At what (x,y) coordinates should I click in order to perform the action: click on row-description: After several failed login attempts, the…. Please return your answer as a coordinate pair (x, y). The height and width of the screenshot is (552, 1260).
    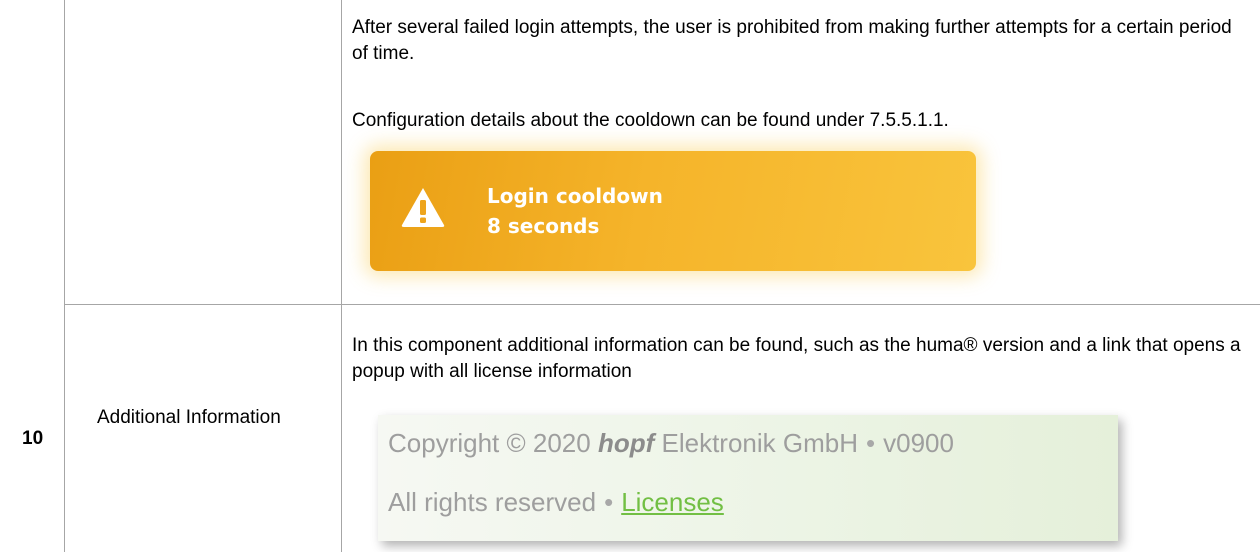
    Looking at the image, I should click on (792, 40).